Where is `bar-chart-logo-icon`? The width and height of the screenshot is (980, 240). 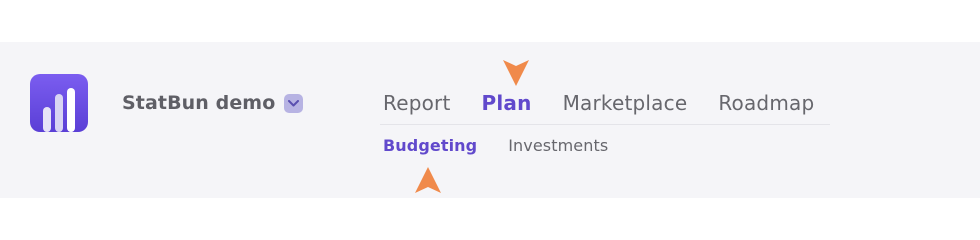
bar-chart-logo-icon is located at coordinates (59, 103).